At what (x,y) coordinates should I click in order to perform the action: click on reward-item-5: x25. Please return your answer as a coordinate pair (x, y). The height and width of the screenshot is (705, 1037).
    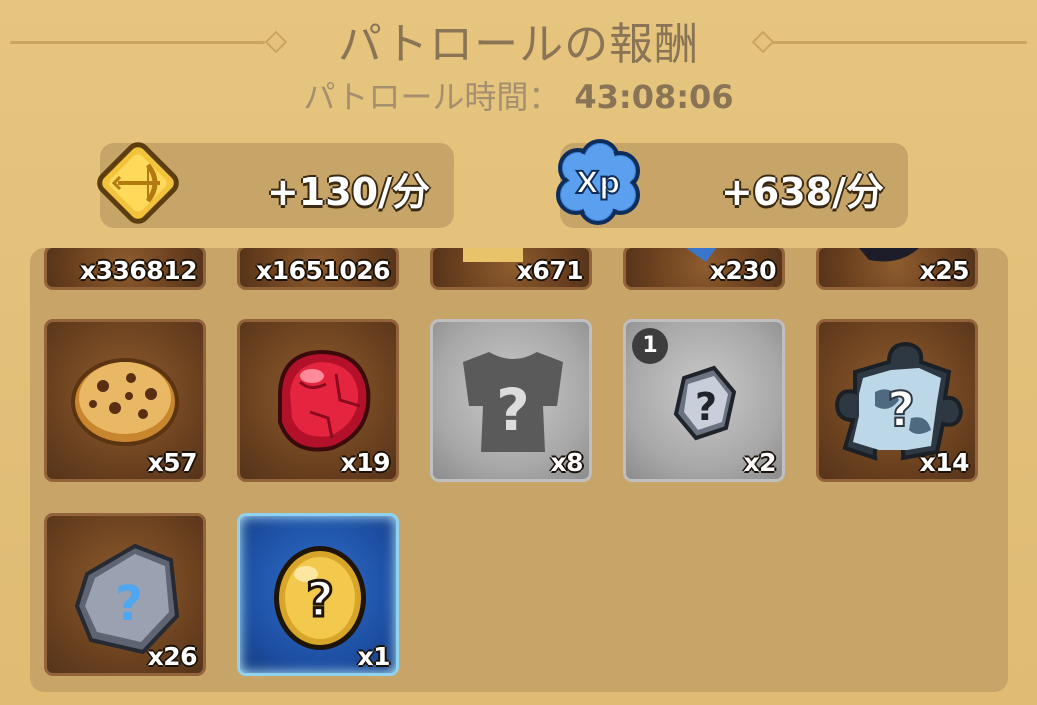
    Looking at the image, I should click on (897, 269).